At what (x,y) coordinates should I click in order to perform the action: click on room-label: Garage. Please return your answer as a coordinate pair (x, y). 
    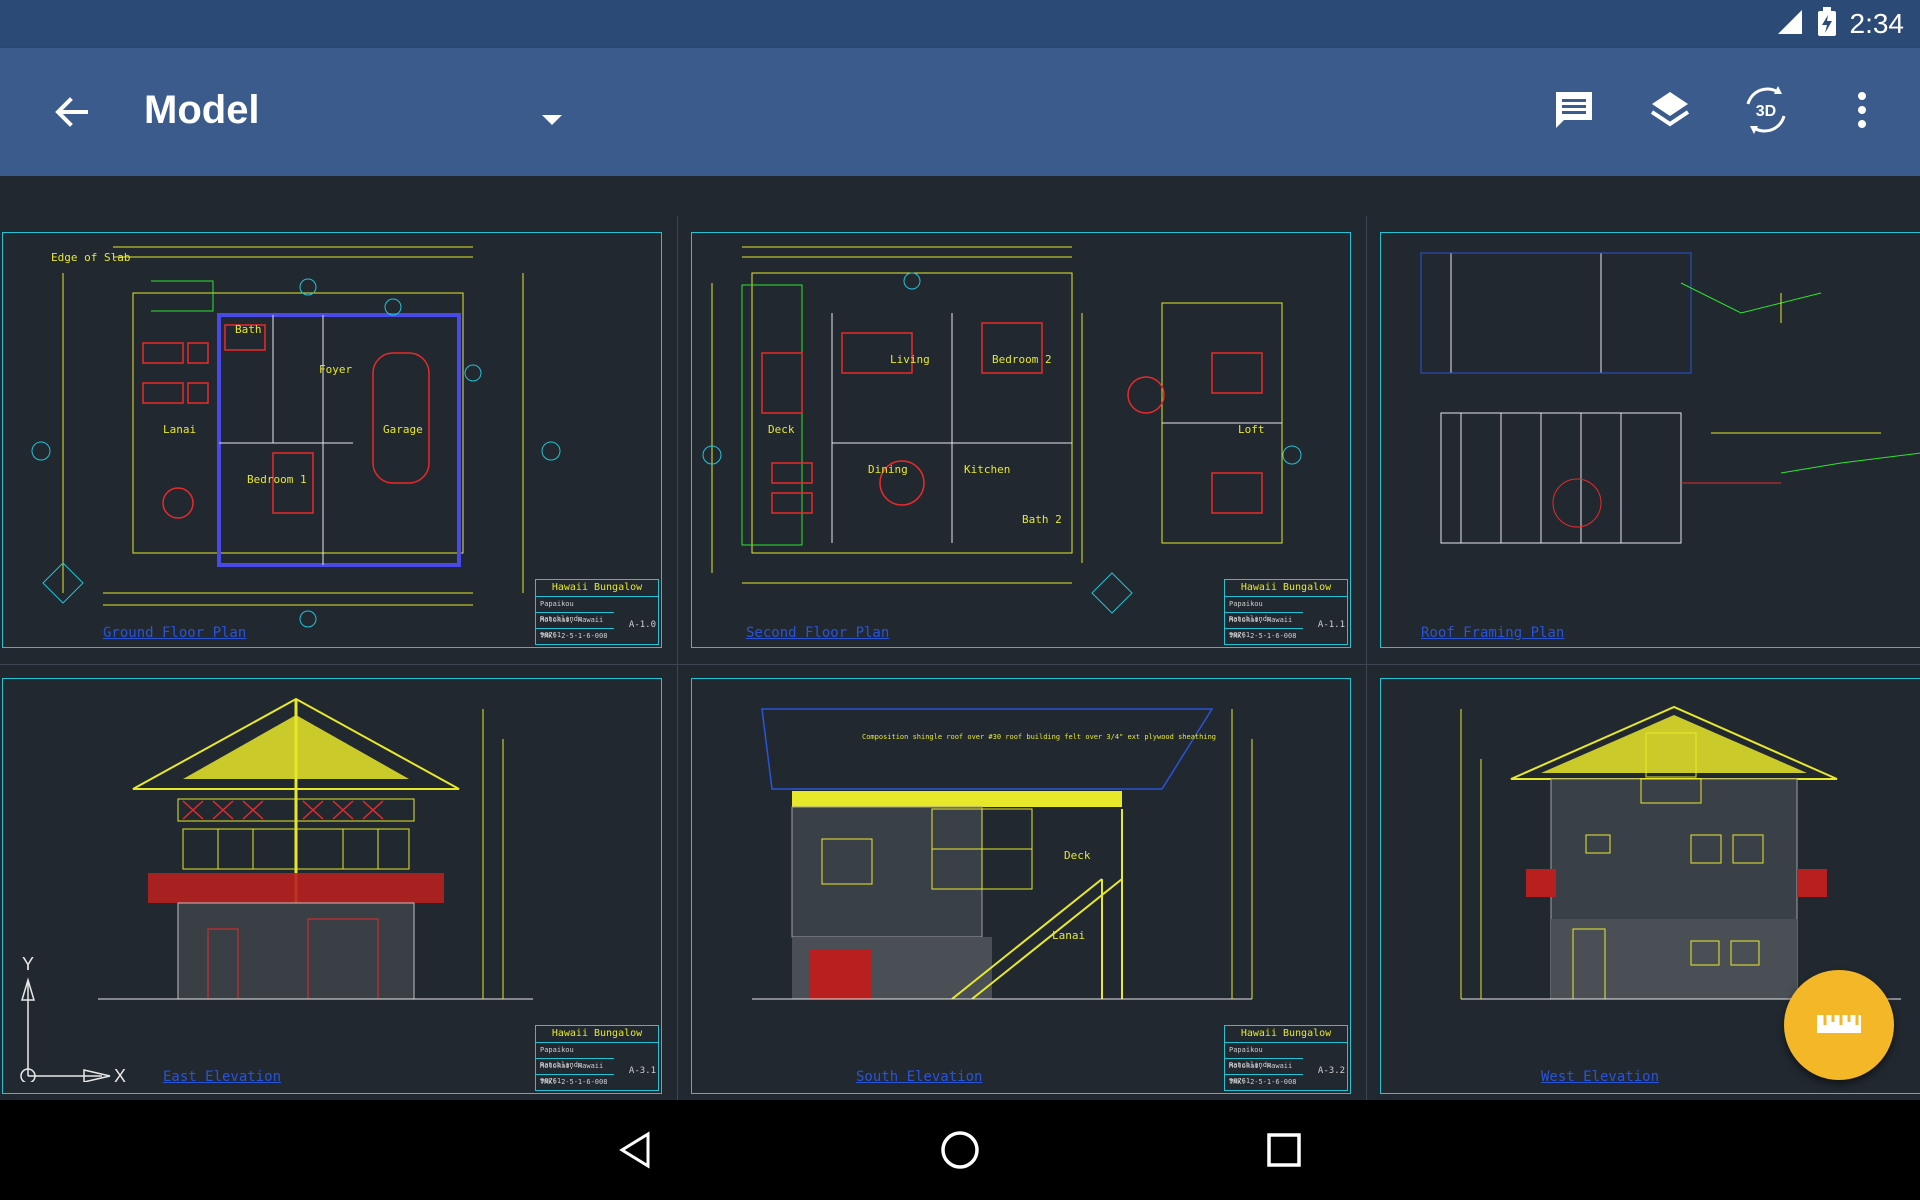
    Looking at the image, I should click on (403, 429).